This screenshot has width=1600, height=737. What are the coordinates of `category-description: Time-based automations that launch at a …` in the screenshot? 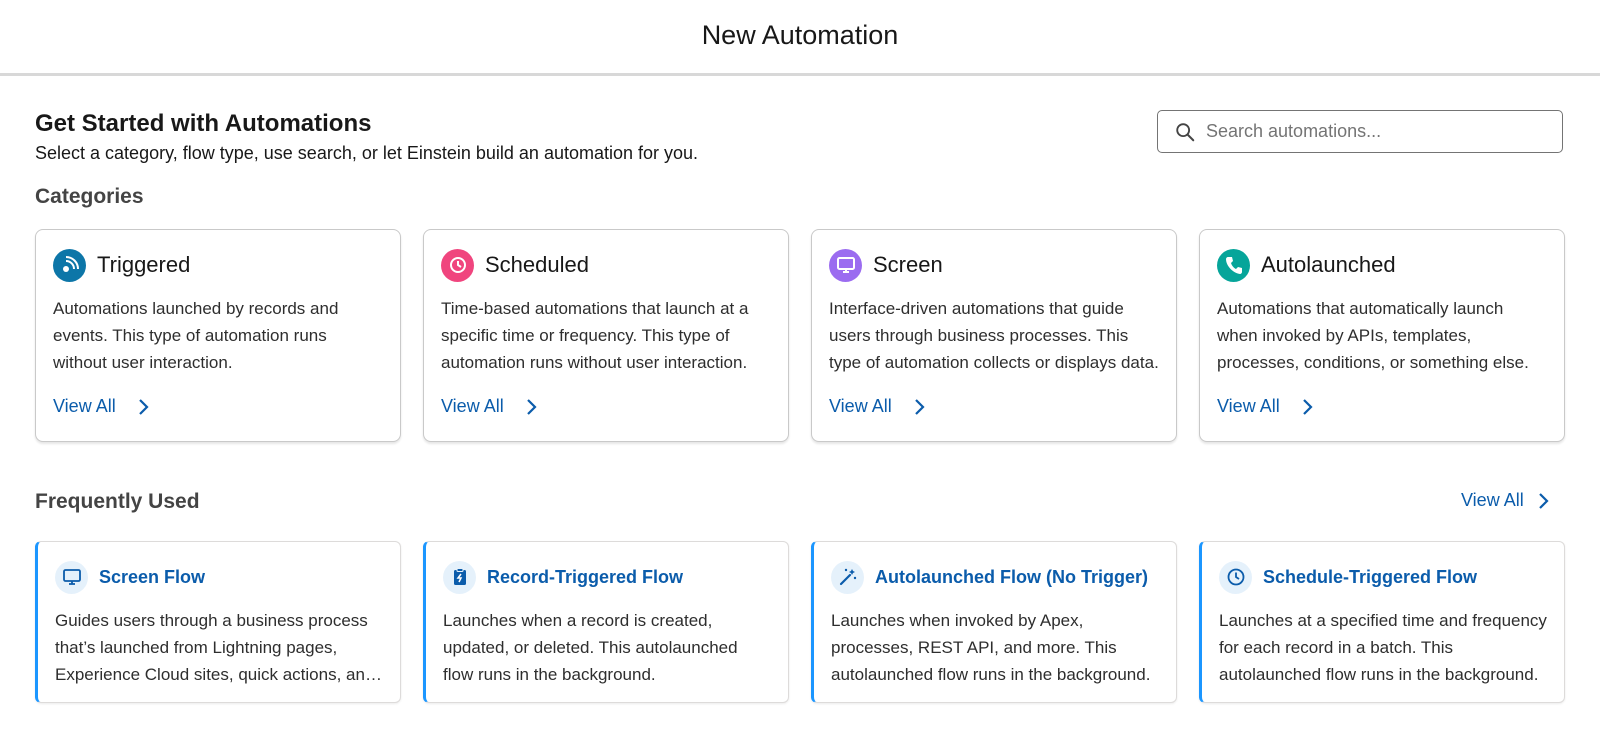 It's located at (595, 335).